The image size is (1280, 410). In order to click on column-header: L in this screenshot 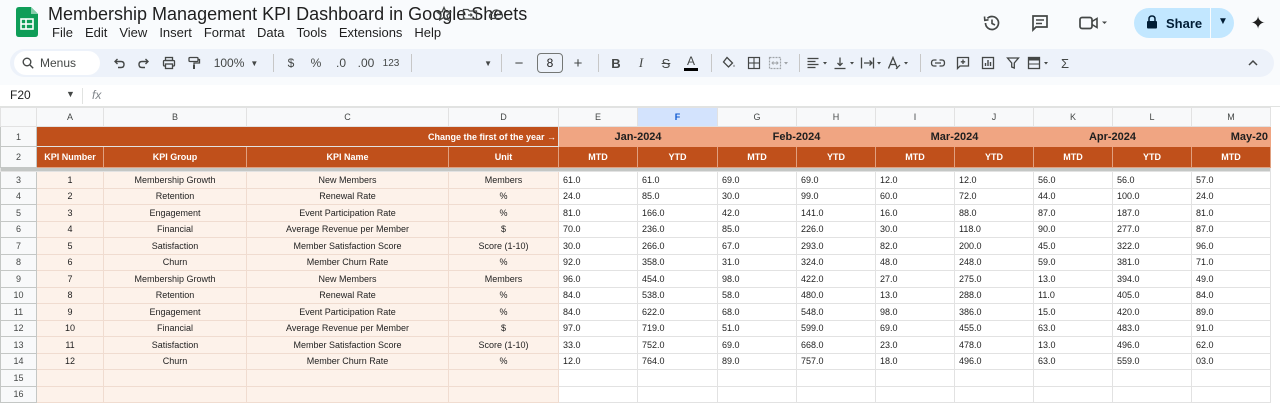, I will do `click(1152, 117)`.